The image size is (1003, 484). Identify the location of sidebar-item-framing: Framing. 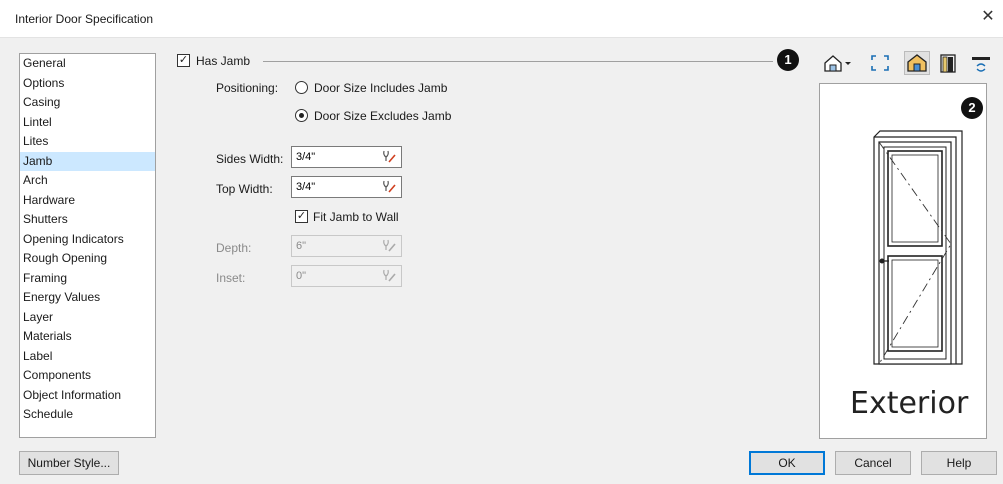
(87, 279).